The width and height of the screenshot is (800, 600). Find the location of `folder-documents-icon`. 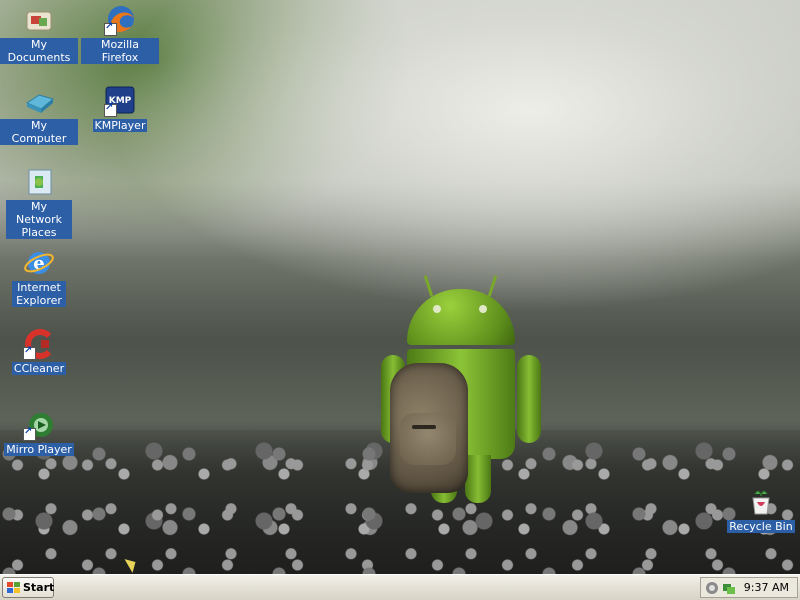

folder-documents-icon is located at coordinates (39, 20).